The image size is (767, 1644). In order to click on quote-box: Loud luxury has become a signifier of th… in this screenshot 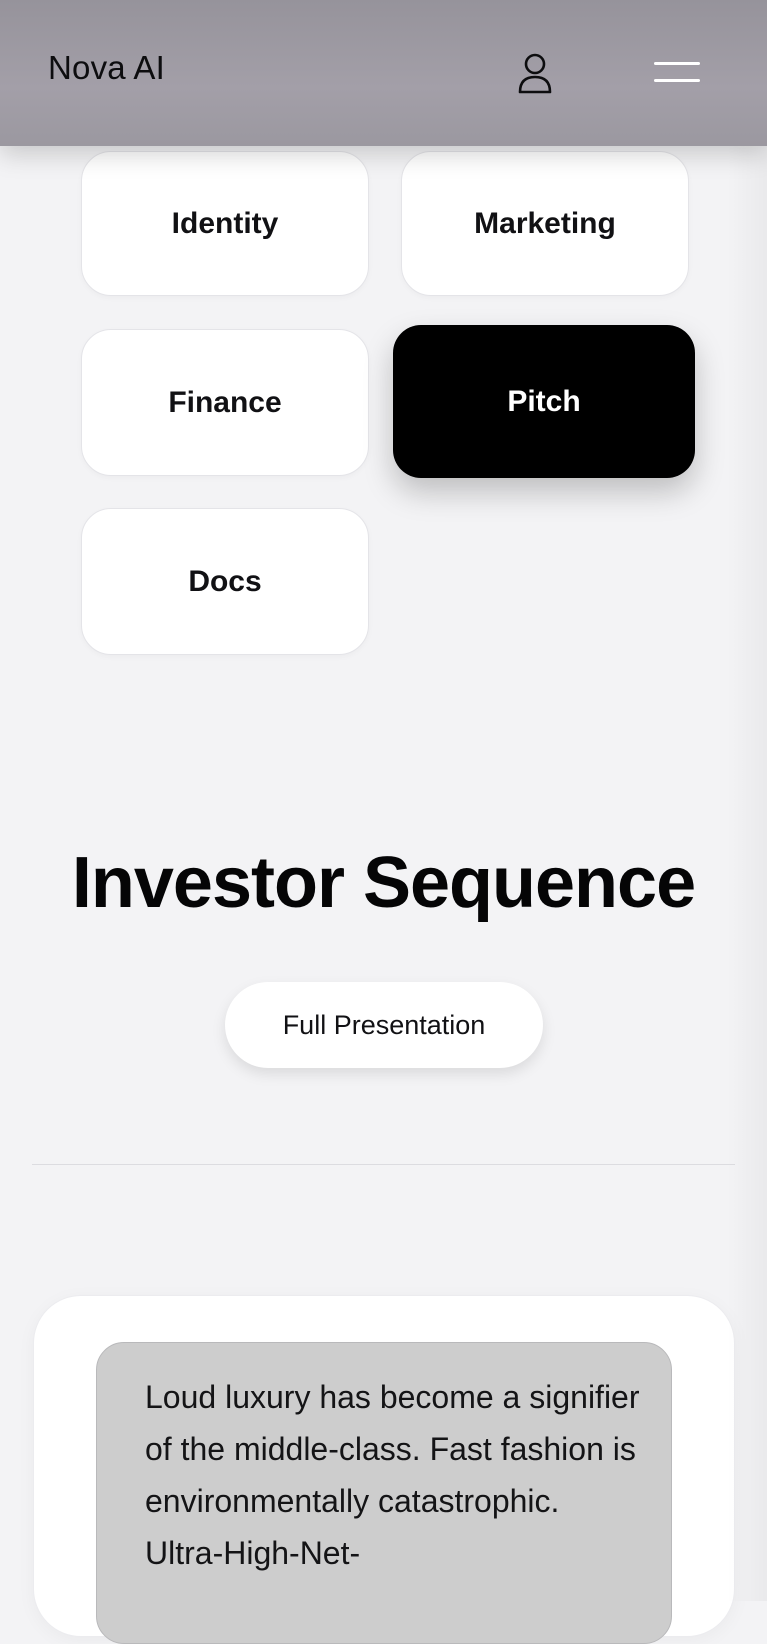, I will do `click(384, 1493)`.